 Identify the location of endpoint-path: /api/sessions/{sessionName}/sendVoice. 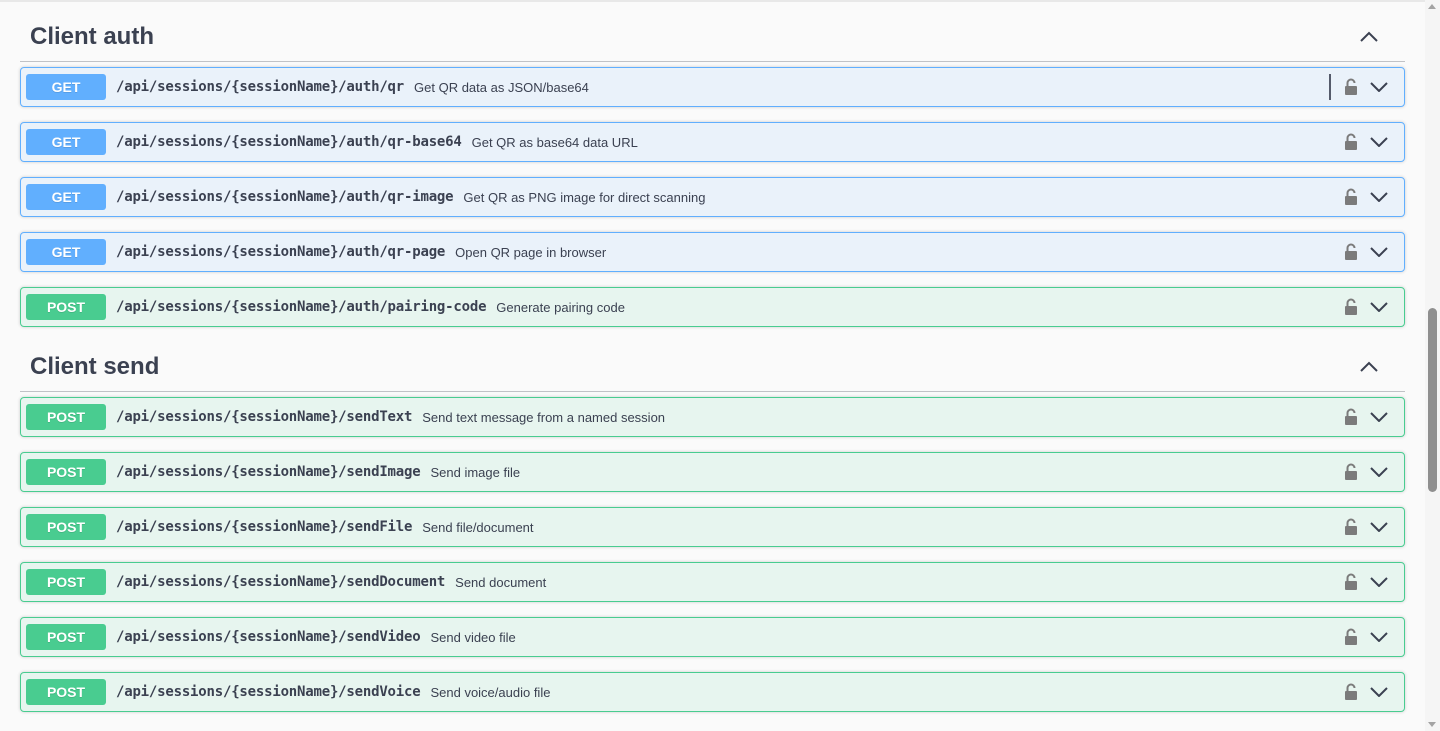
(268, 692).